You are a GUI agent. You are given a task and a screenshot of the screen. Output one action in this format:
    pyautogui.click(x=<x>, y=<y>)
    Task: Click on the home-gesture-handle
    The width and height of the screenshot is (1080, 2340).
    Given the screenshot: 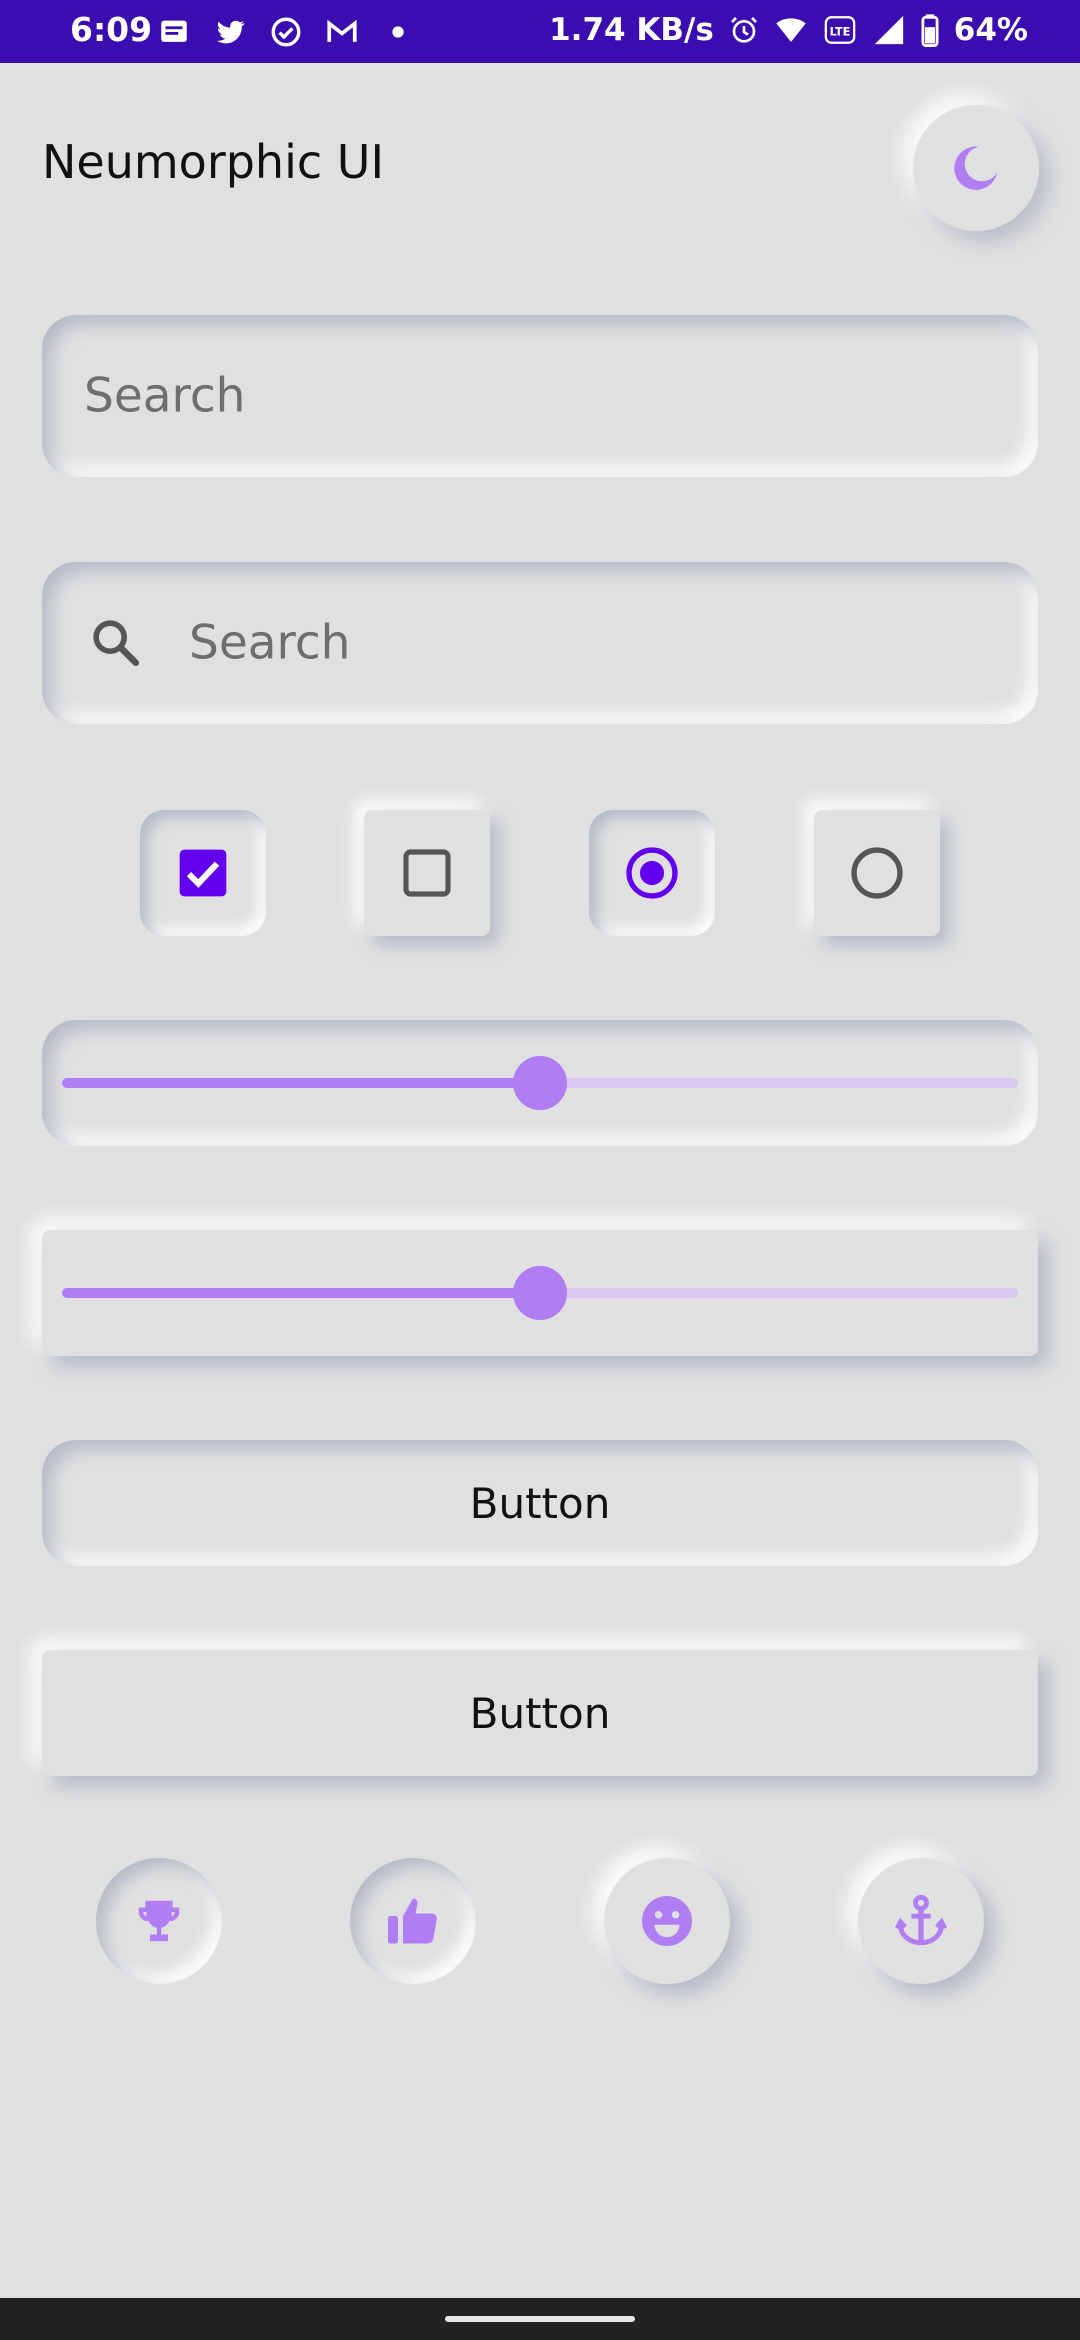 What is the action you would take?
    pyautogui.click(x=540, y=2319)
    